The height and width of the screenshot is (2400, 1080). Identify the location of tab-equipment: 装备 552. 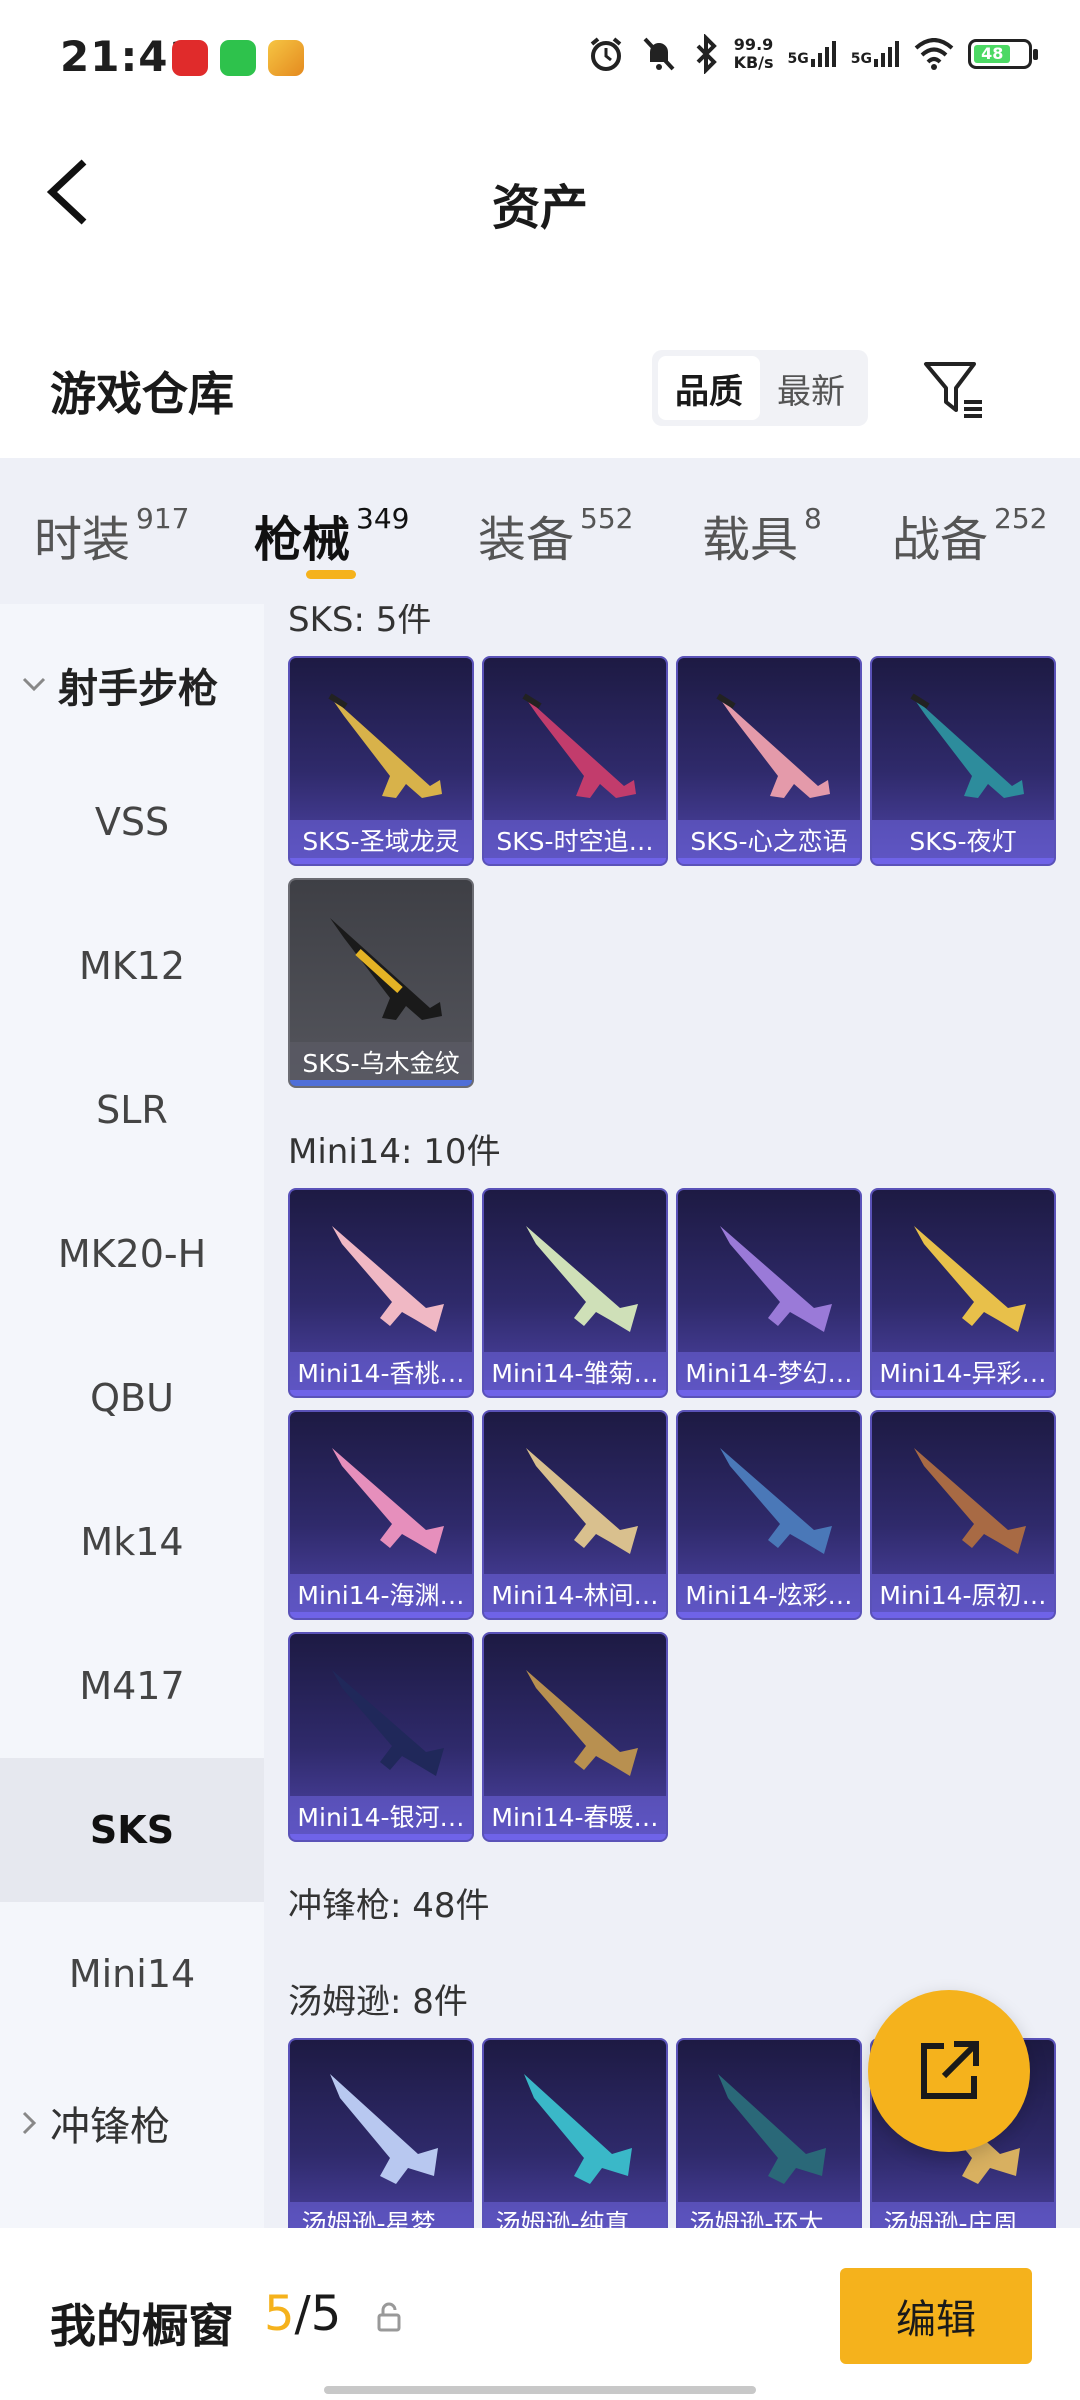
(555, 535).